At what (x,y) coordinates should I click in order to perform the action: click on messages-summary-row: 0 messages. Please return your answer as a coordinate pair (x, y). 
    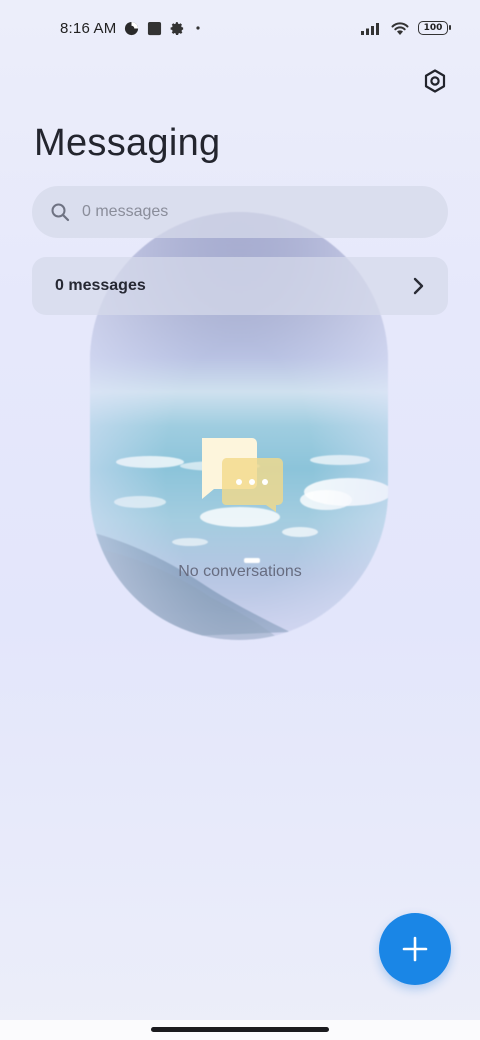
    Looking at the image, I should click on (240, 286).